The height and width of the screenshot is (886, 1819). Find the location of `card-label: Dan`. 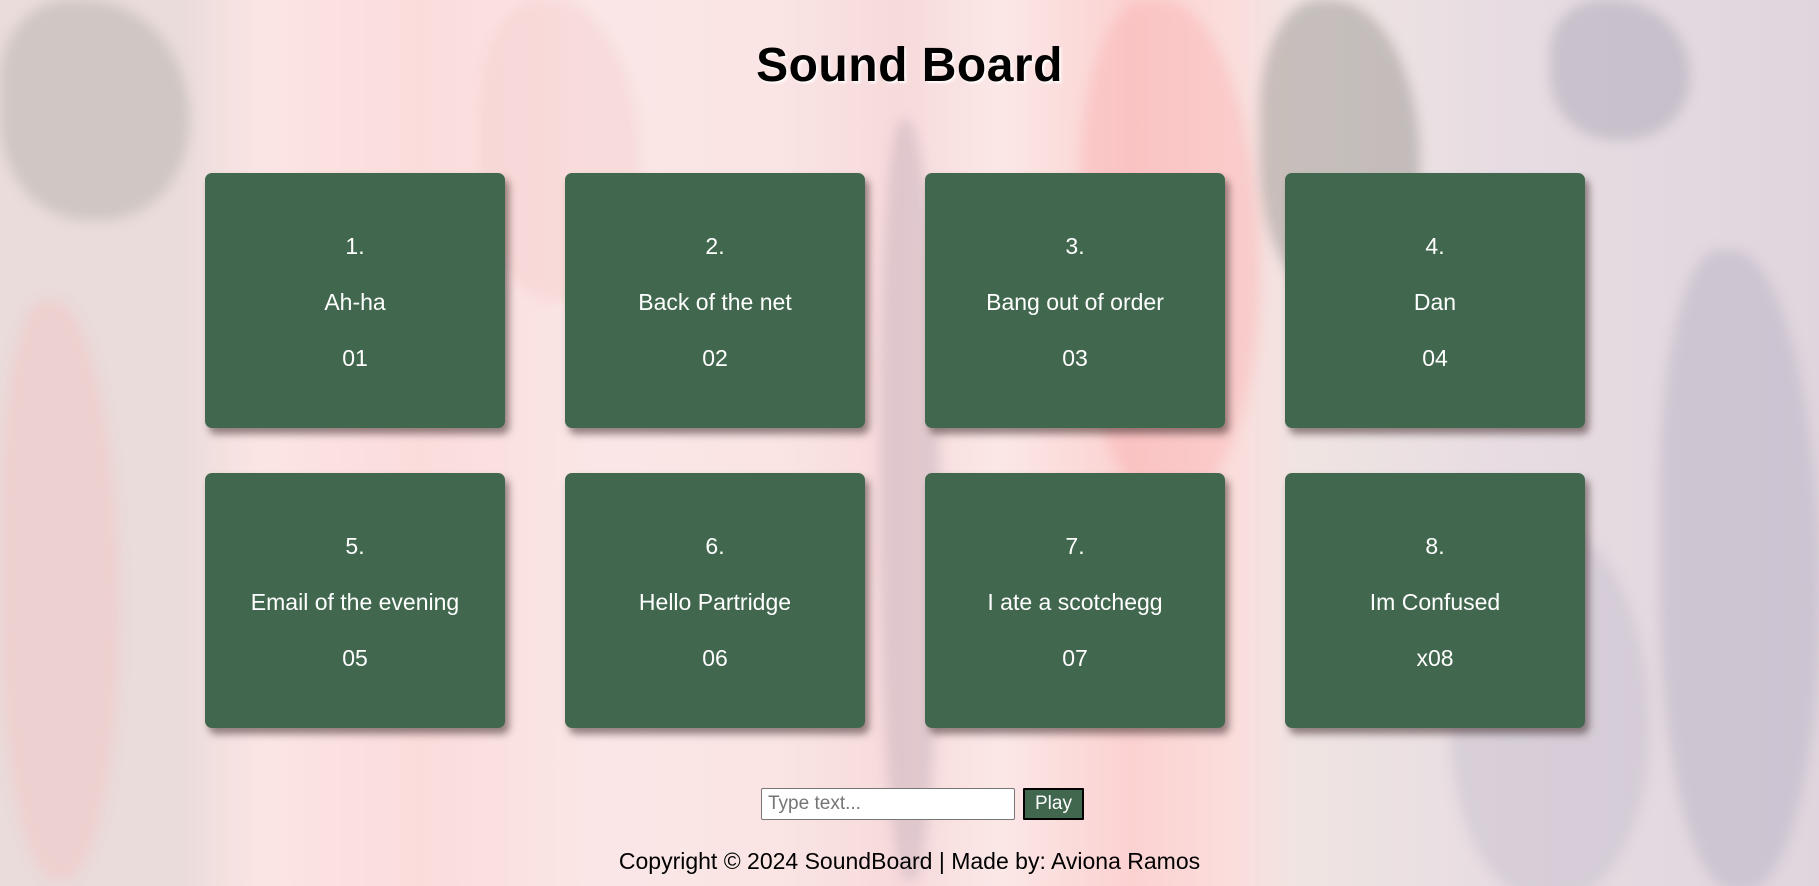

card-label: Dan is located at coordinates (1435, 301).